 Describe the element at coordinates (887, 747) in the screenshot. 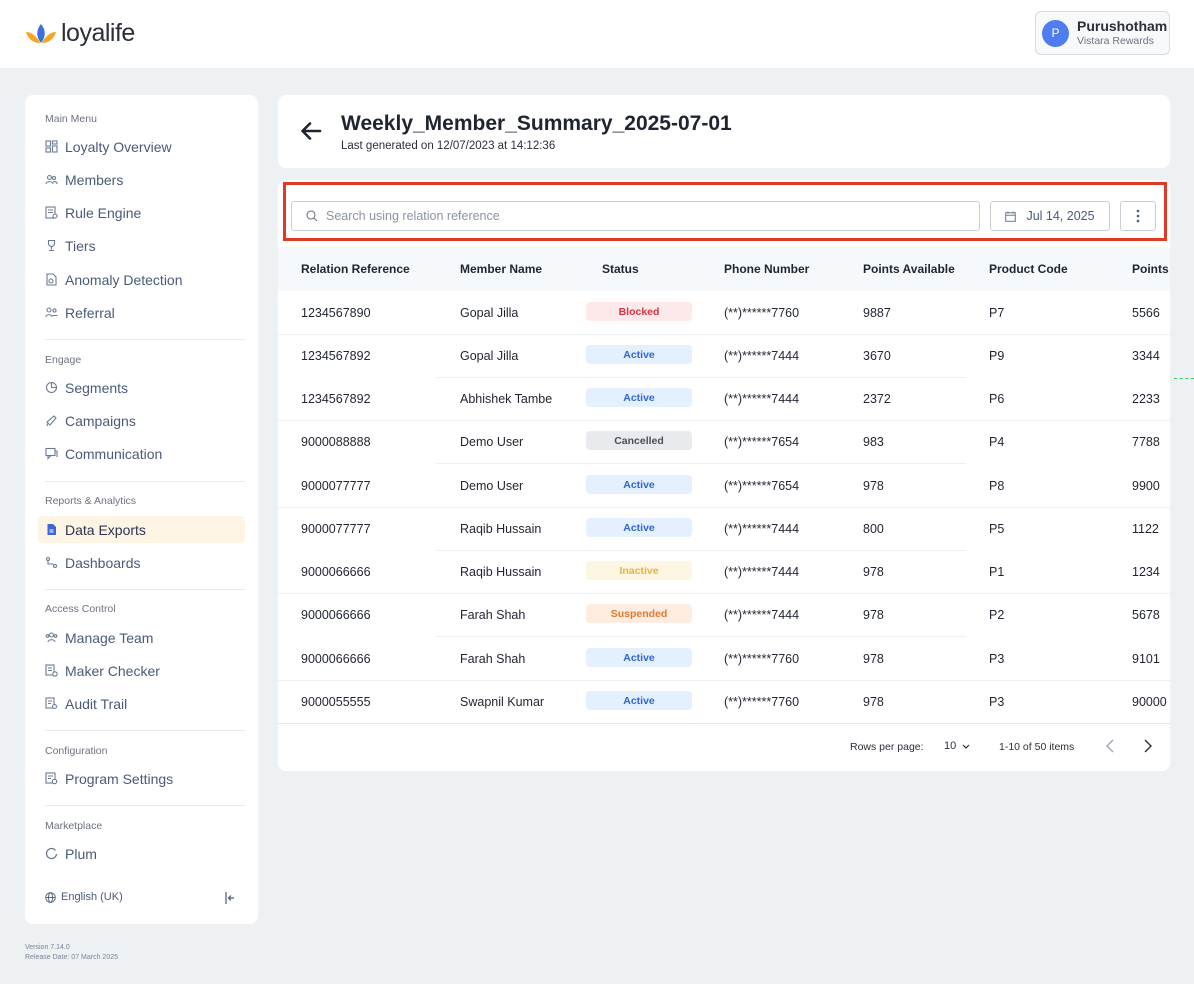

I see `rows-per-page-label: Rows per page:` at that location.